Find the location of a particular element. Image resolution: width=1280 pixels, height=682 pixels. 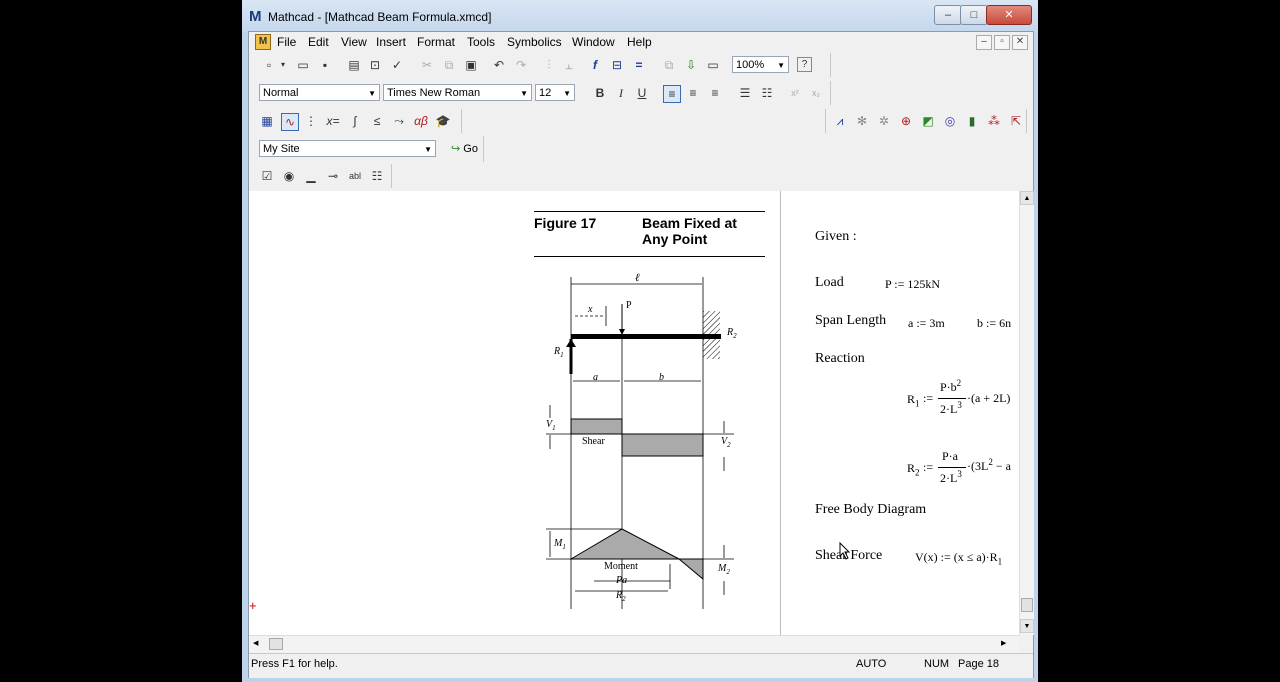

load-expression: P := 125kN is located at coordinates (912, 284).